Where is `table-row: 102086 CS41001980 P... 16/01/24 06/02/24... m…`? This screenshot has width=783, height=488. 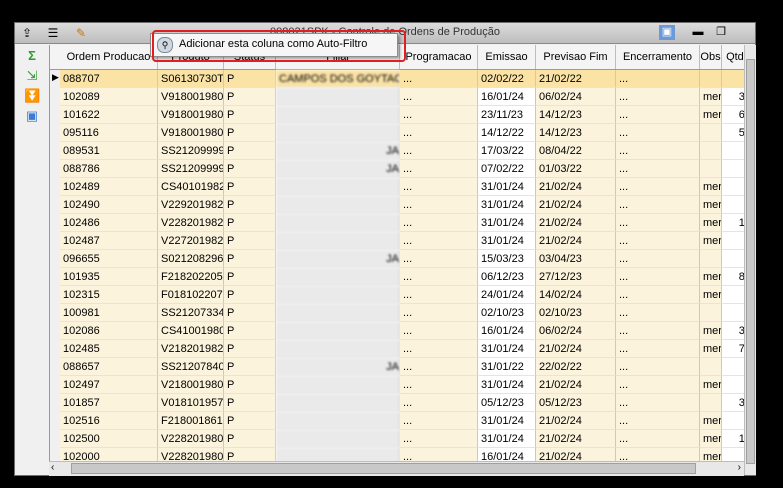
table-row: 102086 CS41001980 P... 16/01/24 06/02/24... m… is located at coordinates (397, 331).